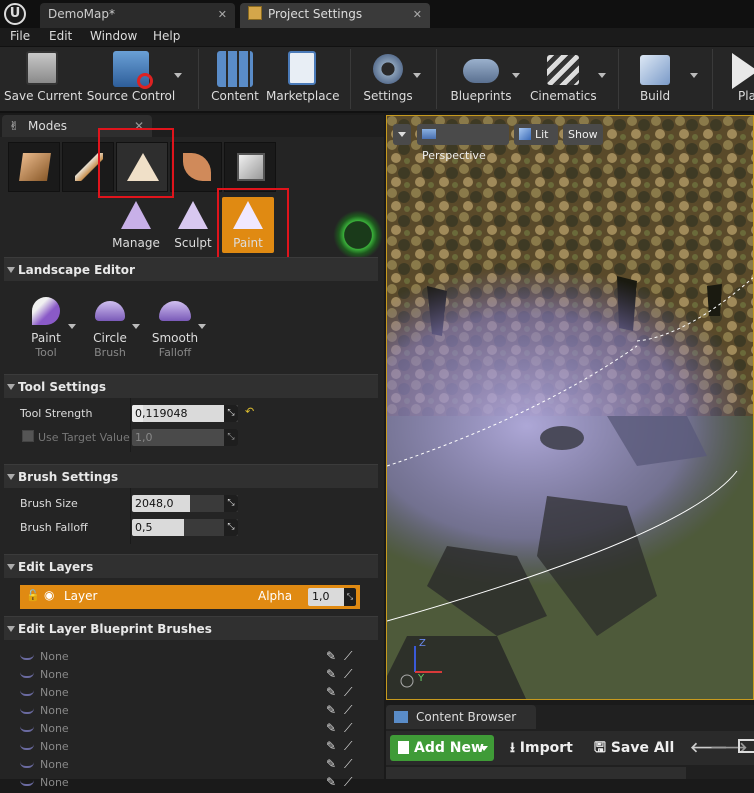 The width and height of the screenshot is (754, 793). Describe the element at coordinates (634, 748) in the screenshot. I see `save-all-button: 🖫 Save All` at that location.